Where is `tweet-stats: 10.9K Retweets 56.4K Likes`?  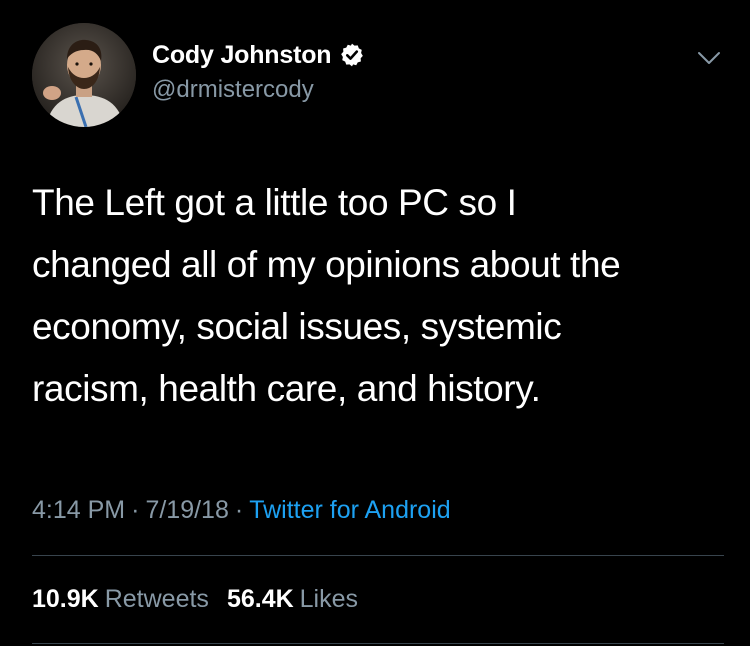
tweet-stats: 10.9K Retweets 56.4K Likes is located at coordinates (204, 599).